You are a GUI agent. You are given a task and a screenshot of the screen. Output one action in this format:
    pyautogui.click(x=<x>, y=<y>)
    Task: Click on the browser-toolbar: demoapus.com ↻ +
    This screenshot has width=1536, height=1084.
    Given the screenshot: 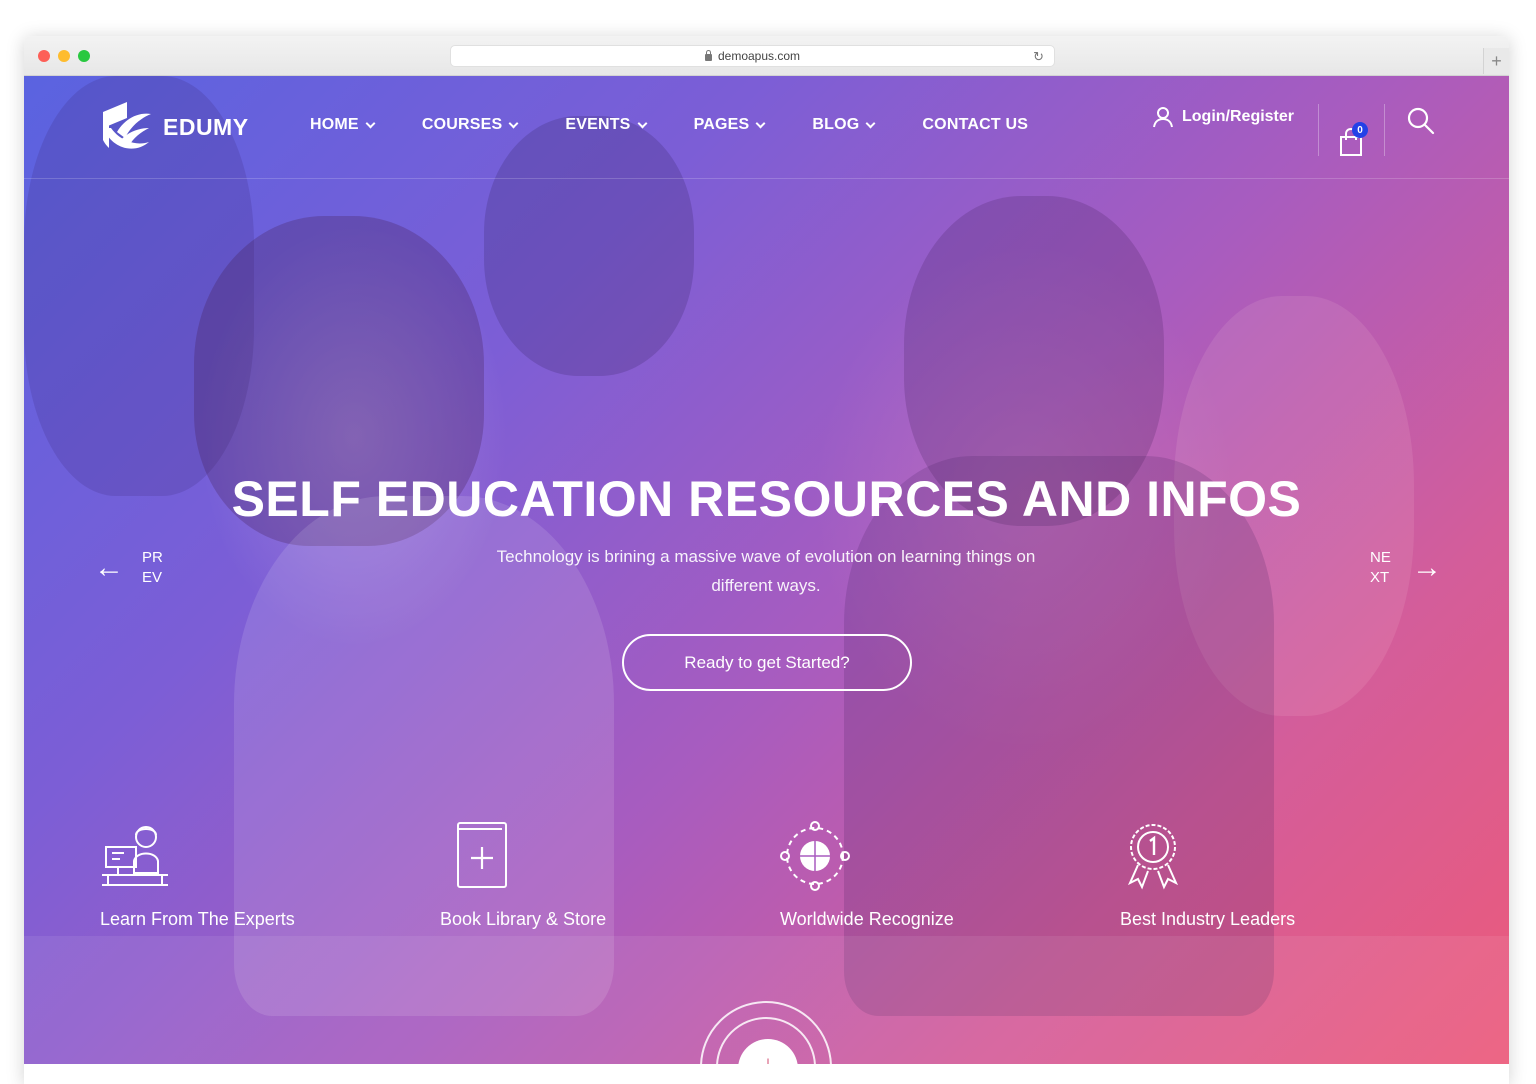 What is the action you would take?
    pyautogui.click(x=766, y=56)
    